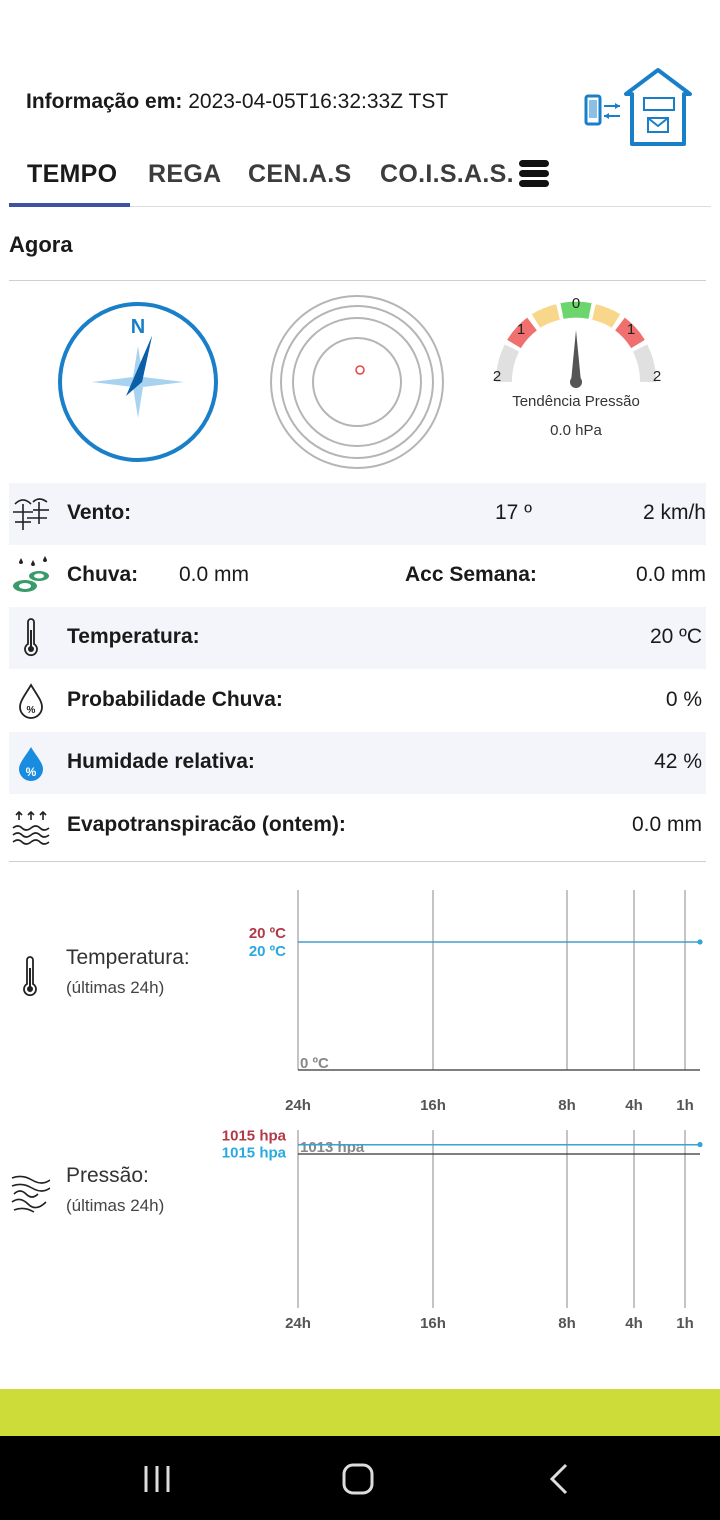 This screenshot has height=1520, width=720. I want to click on active-tab-indicator, so click(69, 205).